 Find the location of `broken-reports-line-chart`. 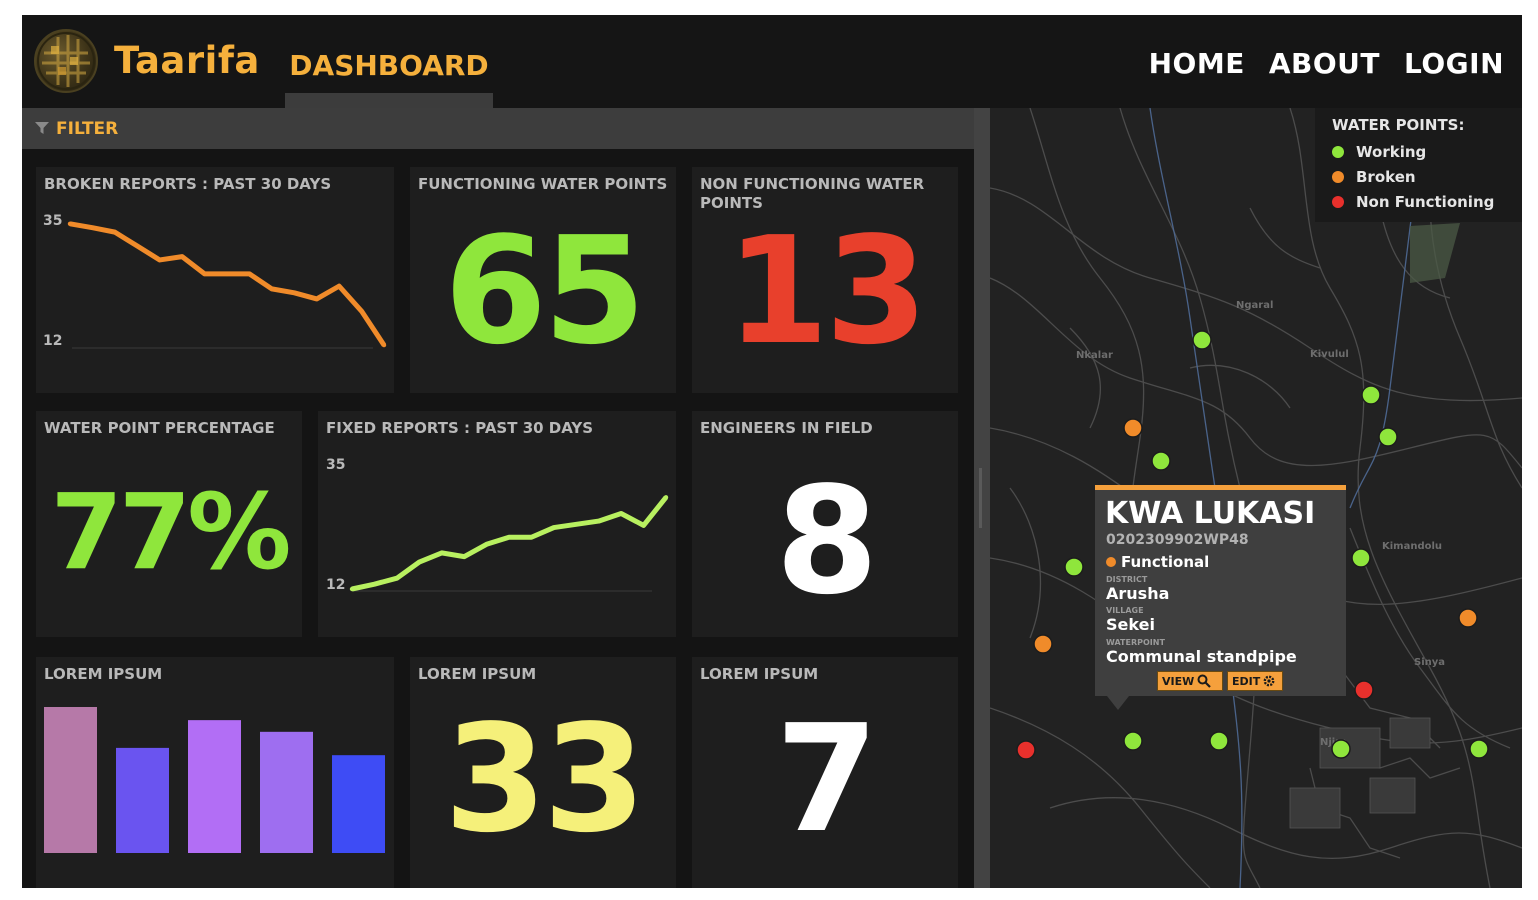

broken-reports-line-chart is located at coordinates (227, 285).